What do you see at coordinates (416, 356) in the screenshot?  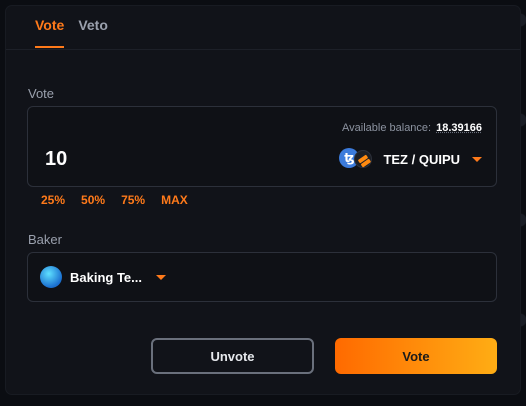 I see `vote-button: Vote` at bounding box center [416, 356].